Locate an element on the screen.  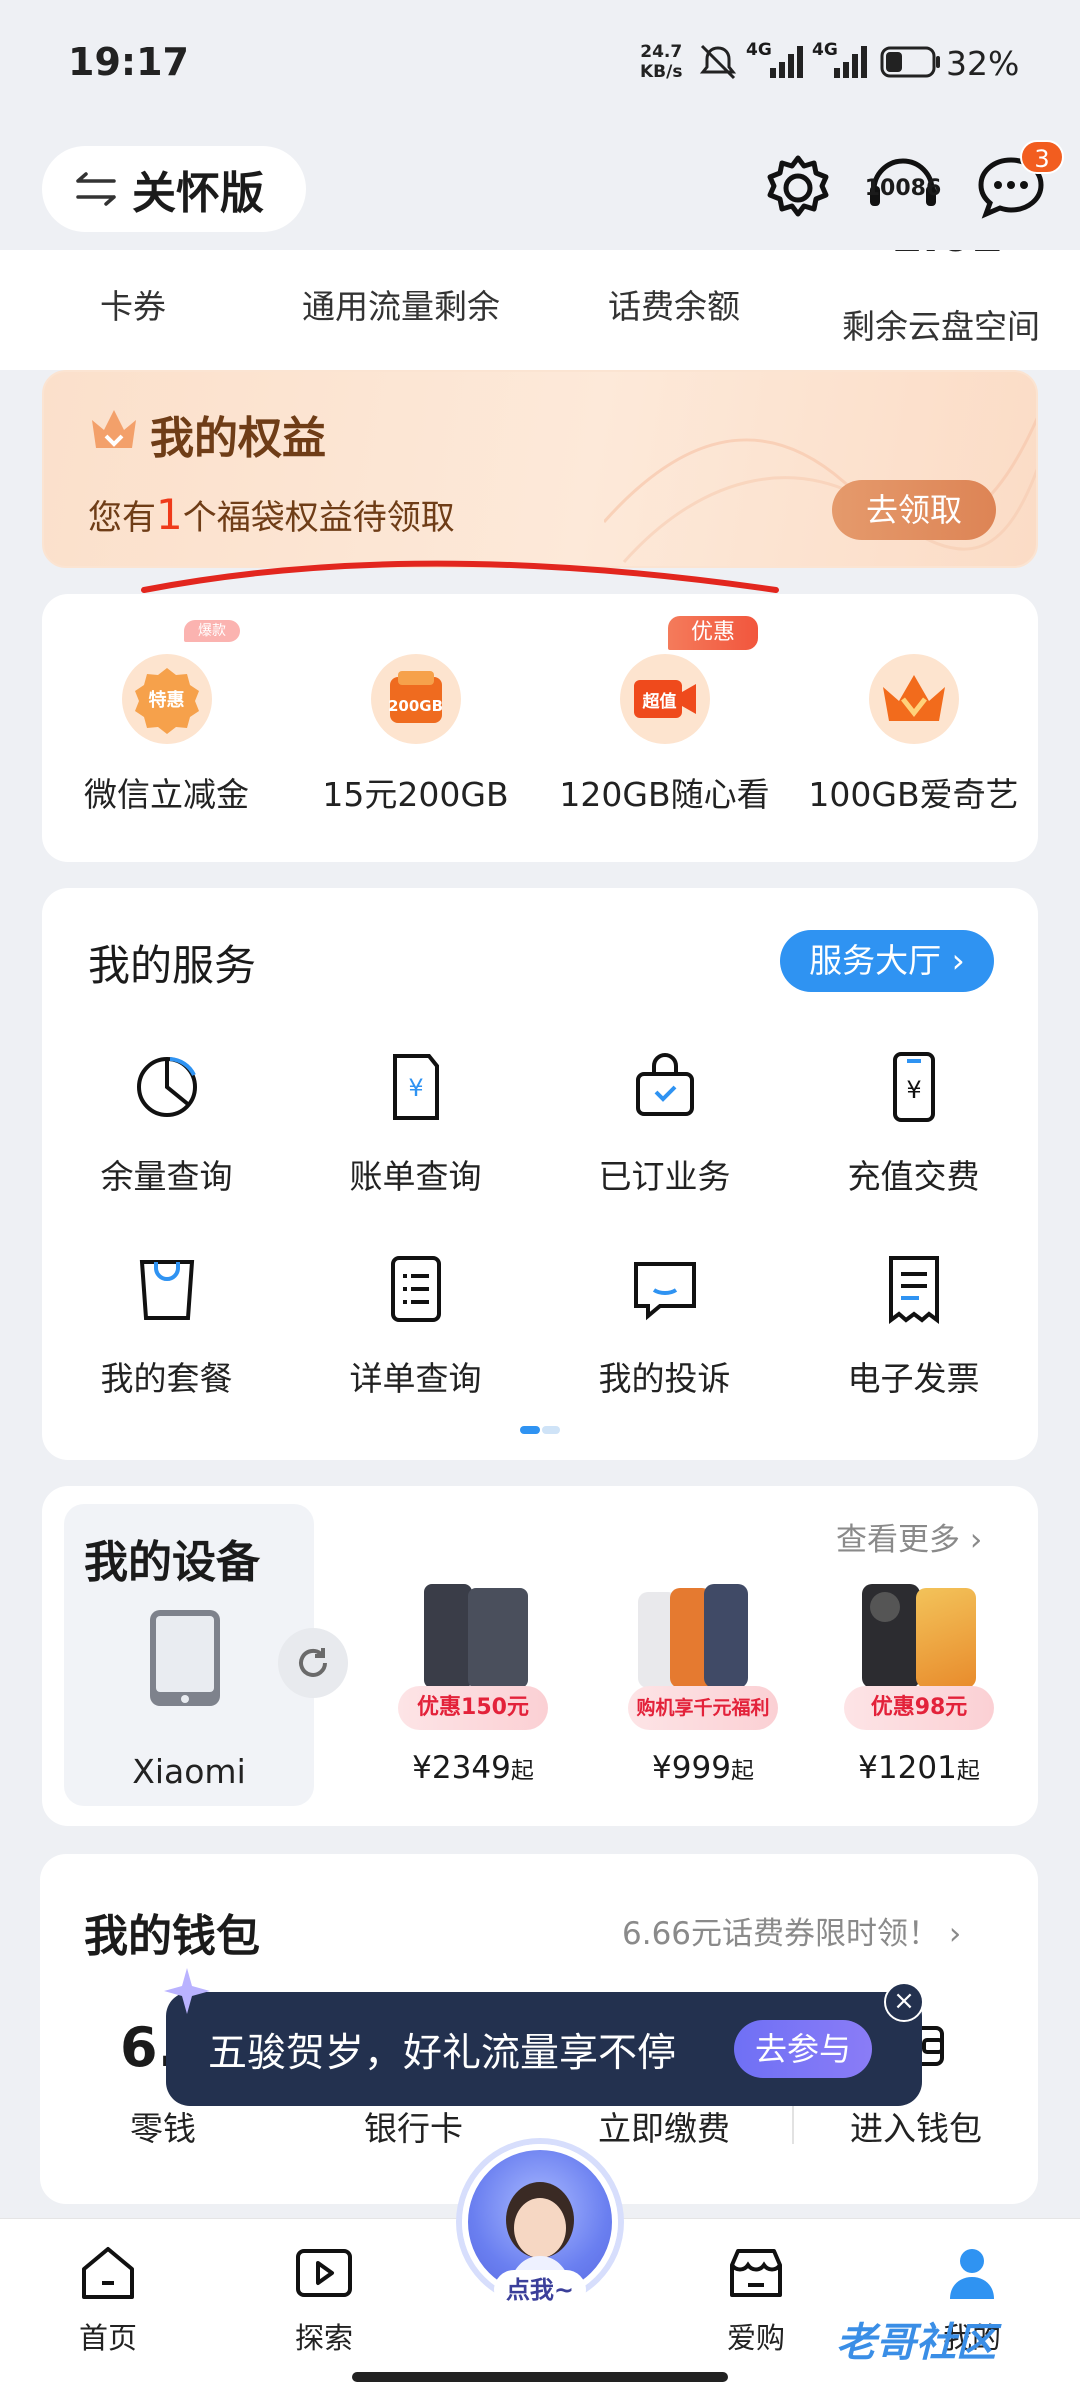
product-card: 优惠98元 ¥1201起 is located at coordinates (919, 1685).